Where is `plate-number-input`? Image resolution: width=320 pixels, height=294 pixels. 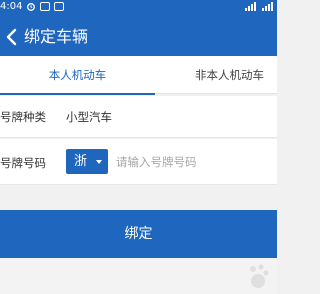
plate-number-input is located at coordinates (191, 162).